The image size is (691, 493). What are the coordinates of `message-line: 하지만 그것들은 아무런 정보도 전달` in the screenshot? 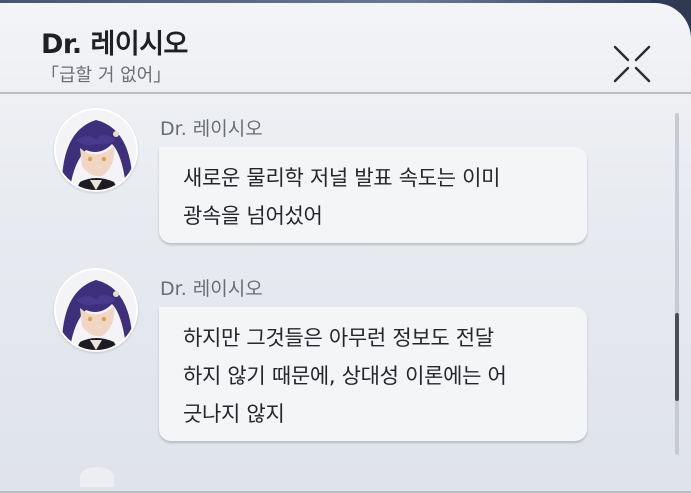 It's located at (338, 338).